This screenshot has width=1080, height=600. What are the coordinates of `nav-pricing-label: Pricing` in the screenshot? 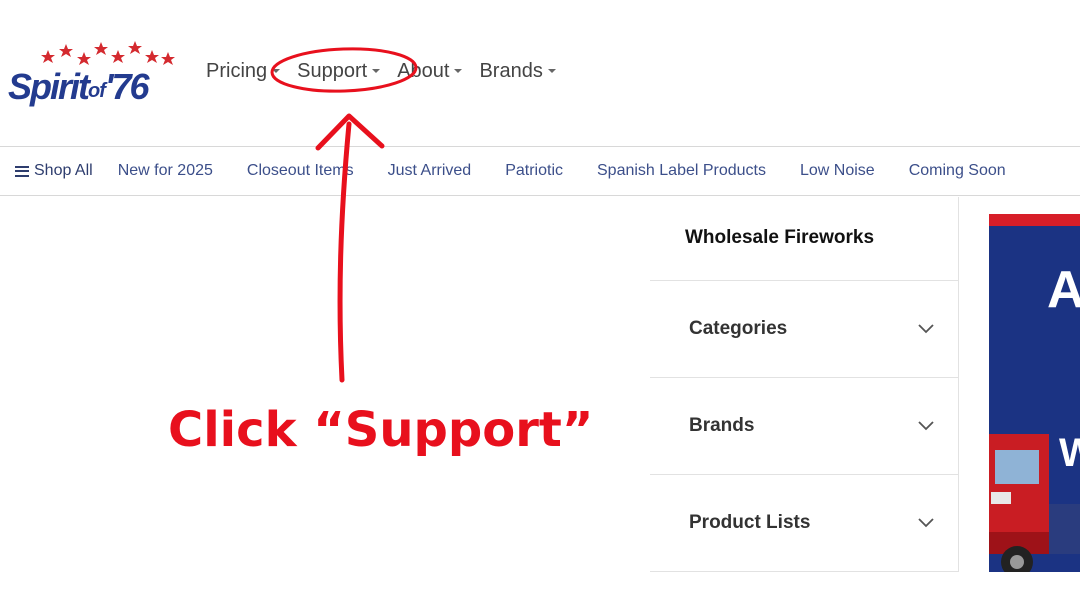 It's located at (237, 70).